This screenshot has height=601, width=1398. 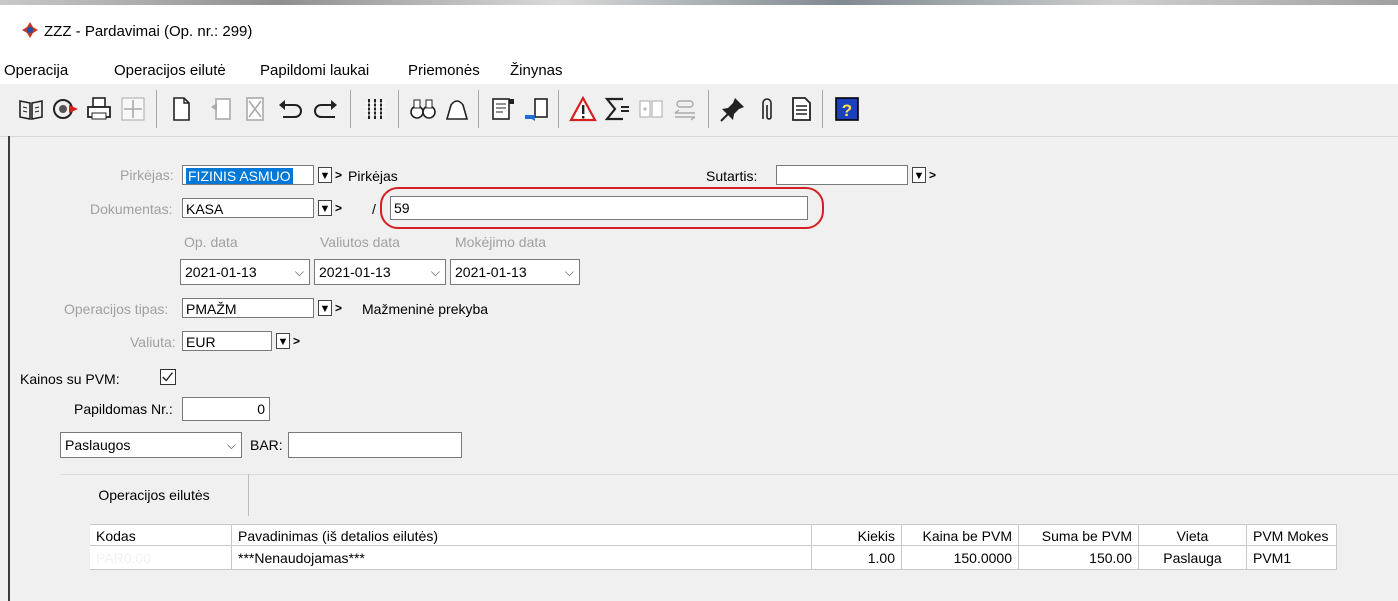 What do you see at coordinates (503, 109) in the screenshot?
I see `report-icon` at bounding box center [503, 109].